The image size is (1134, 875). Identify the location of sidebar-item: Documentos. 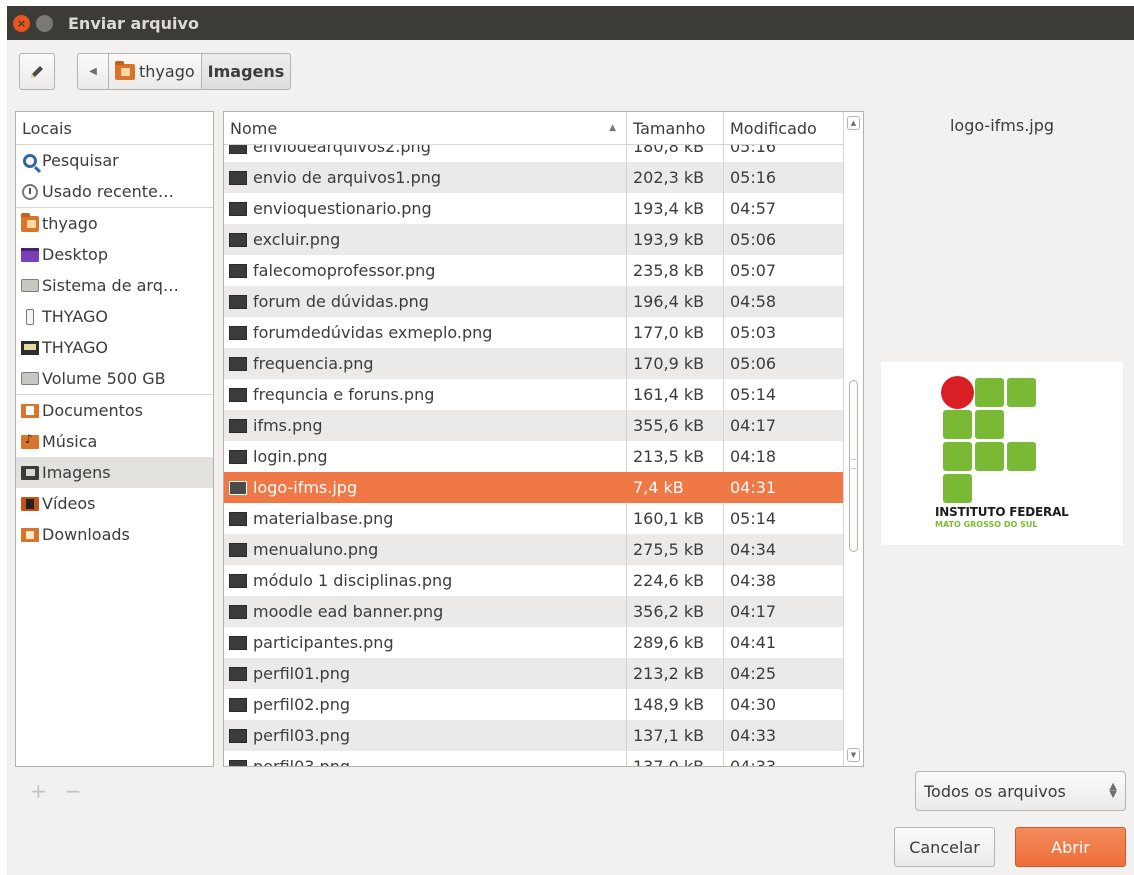
(114, 410).